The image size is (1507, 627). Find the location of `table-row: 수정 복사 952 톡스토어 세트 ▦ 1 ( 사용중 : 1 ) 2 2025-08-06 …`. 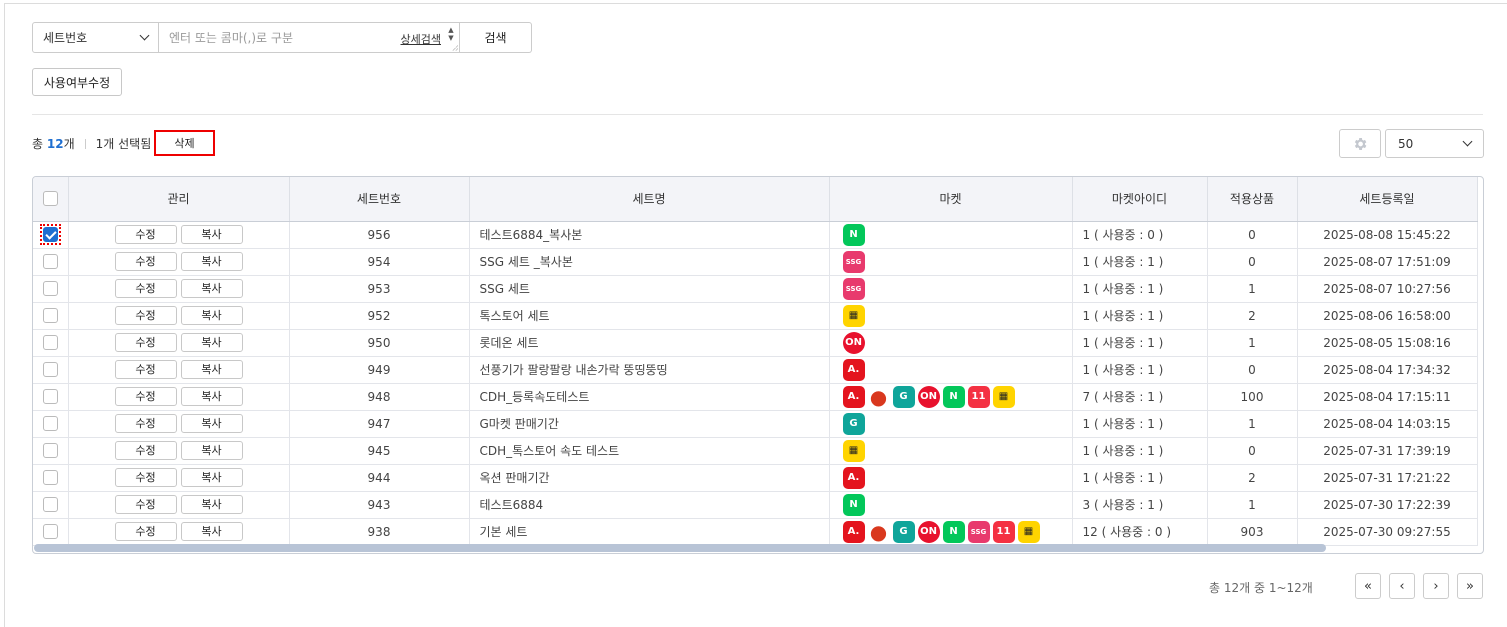

table-row: 수정 복사 952 톡스토어 세트 ▦ 1 ( 사용중 : 1 ) 2 2025-08-06 … is located at coordinates (755, 316).